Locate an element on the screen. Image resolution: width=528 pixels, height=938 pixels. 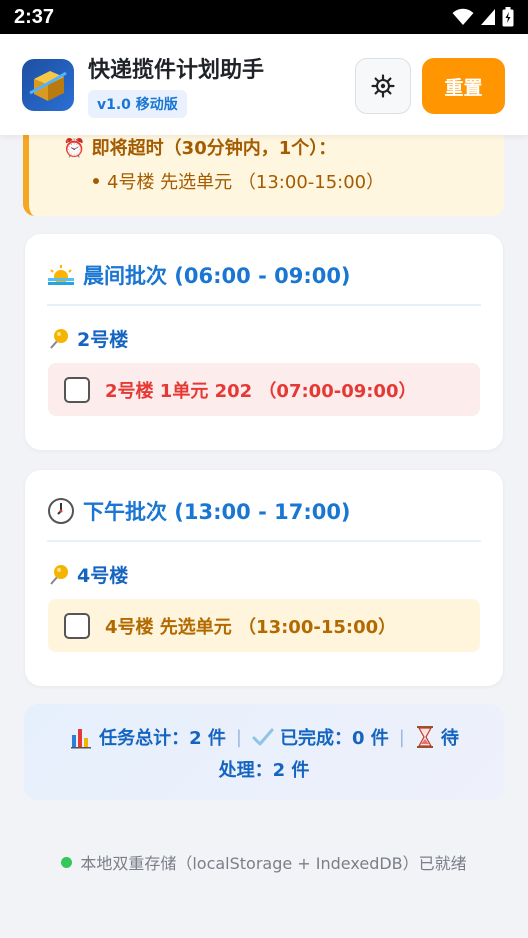
building-label-text: 2号楼 is located at coordinates (103, 340).